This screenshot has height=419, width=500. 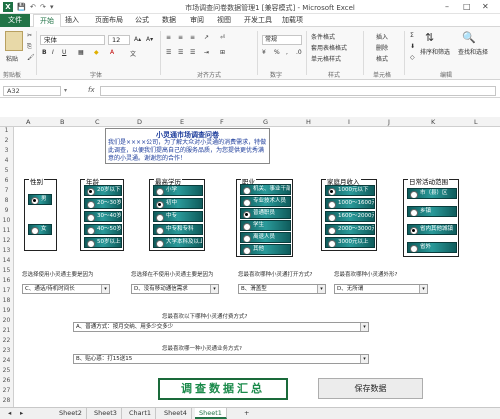 What do you see at coordinates (6, 160) in the screenshot?
I see `row-header: 4` at bounding box center [6, 160].